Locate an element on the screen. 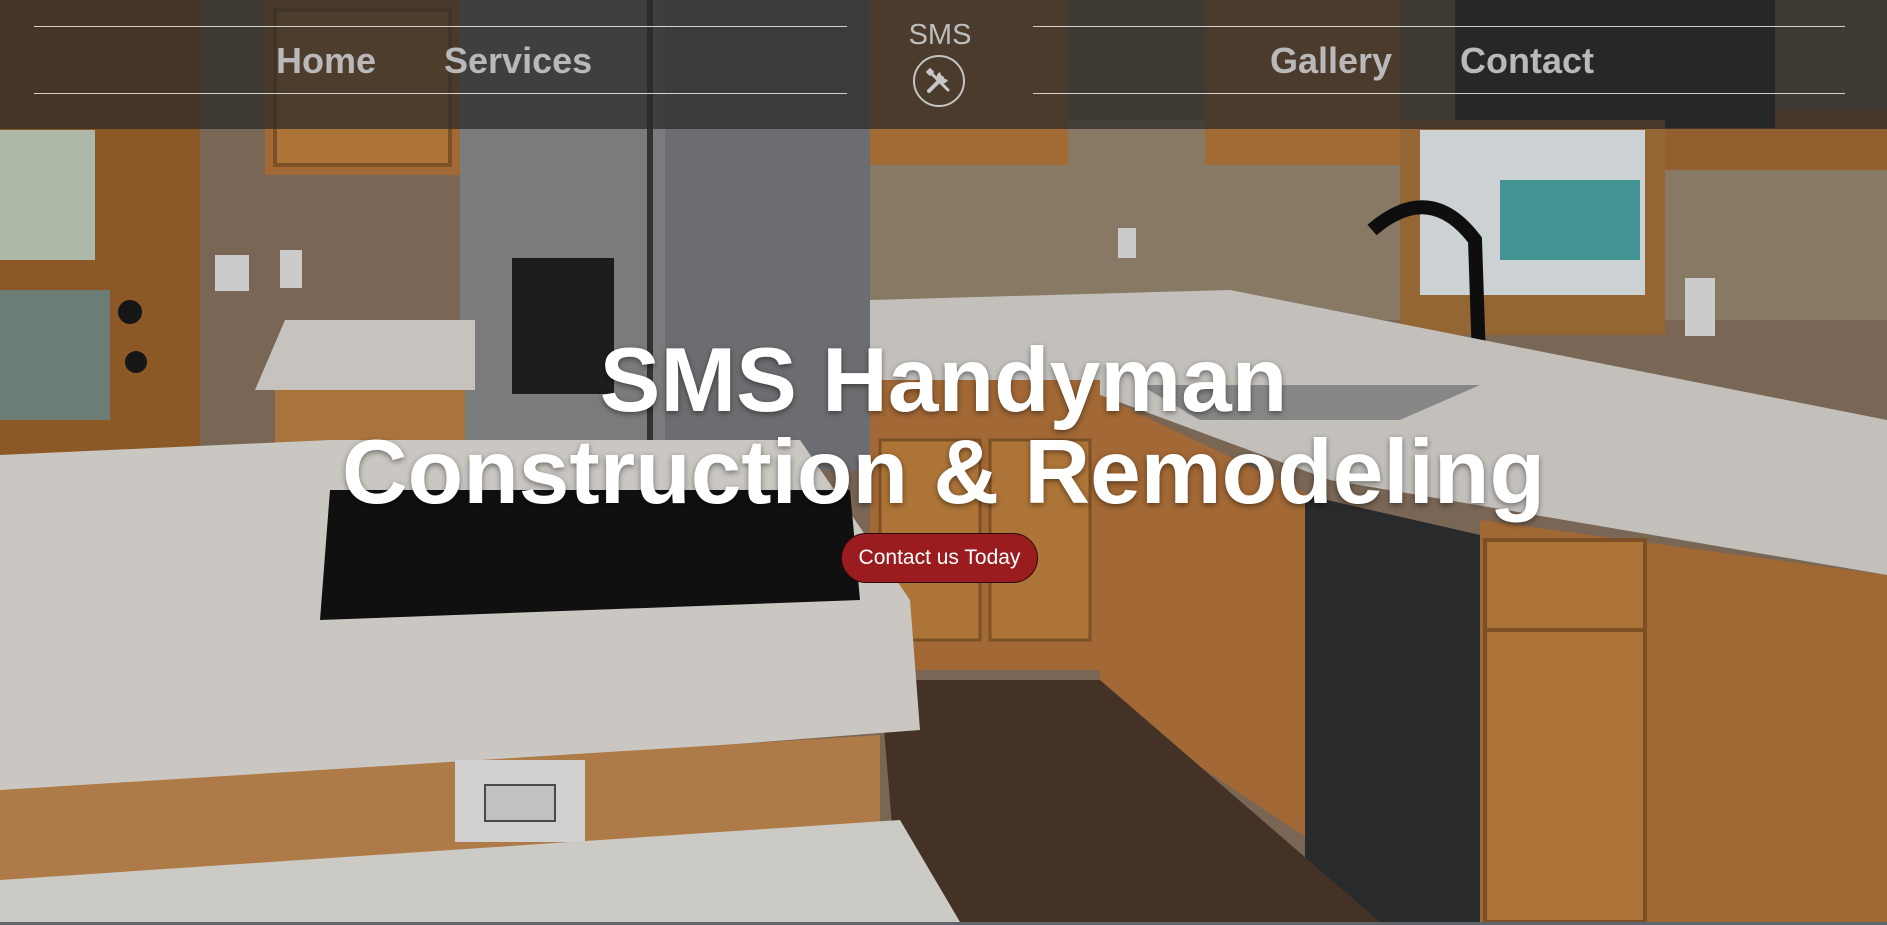 The image size is (1887, 925). nav-link-contact: Contact is located at coordinates (1527, 61).